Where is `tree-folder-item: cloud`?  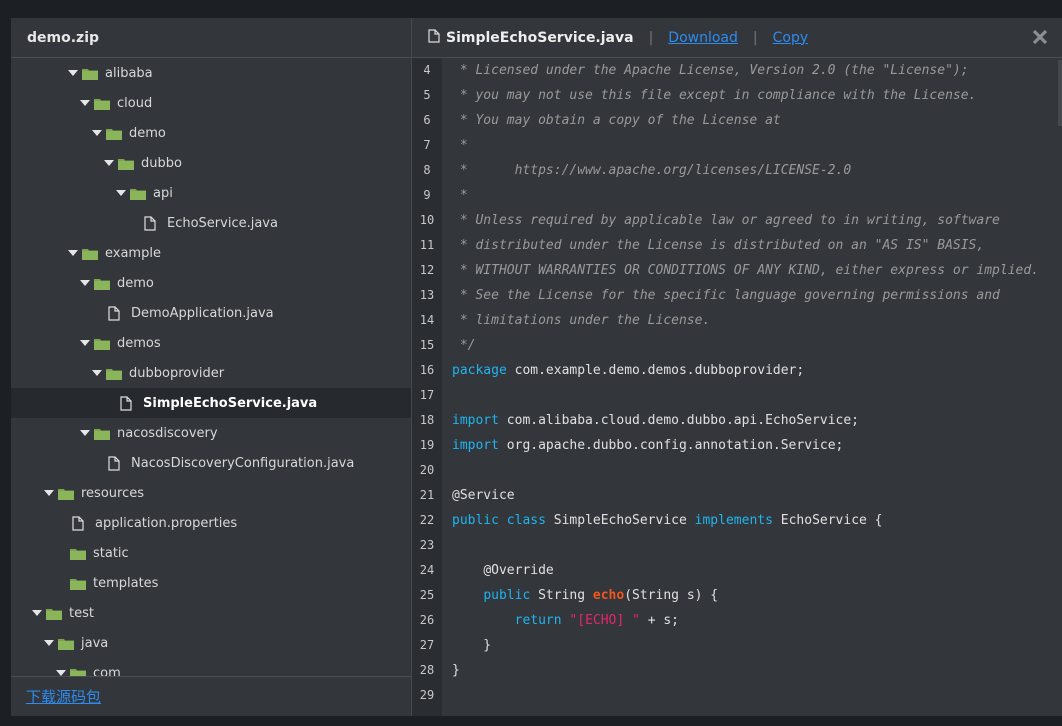 tree-folder-item: cloud is located at coordinates (211, 103).